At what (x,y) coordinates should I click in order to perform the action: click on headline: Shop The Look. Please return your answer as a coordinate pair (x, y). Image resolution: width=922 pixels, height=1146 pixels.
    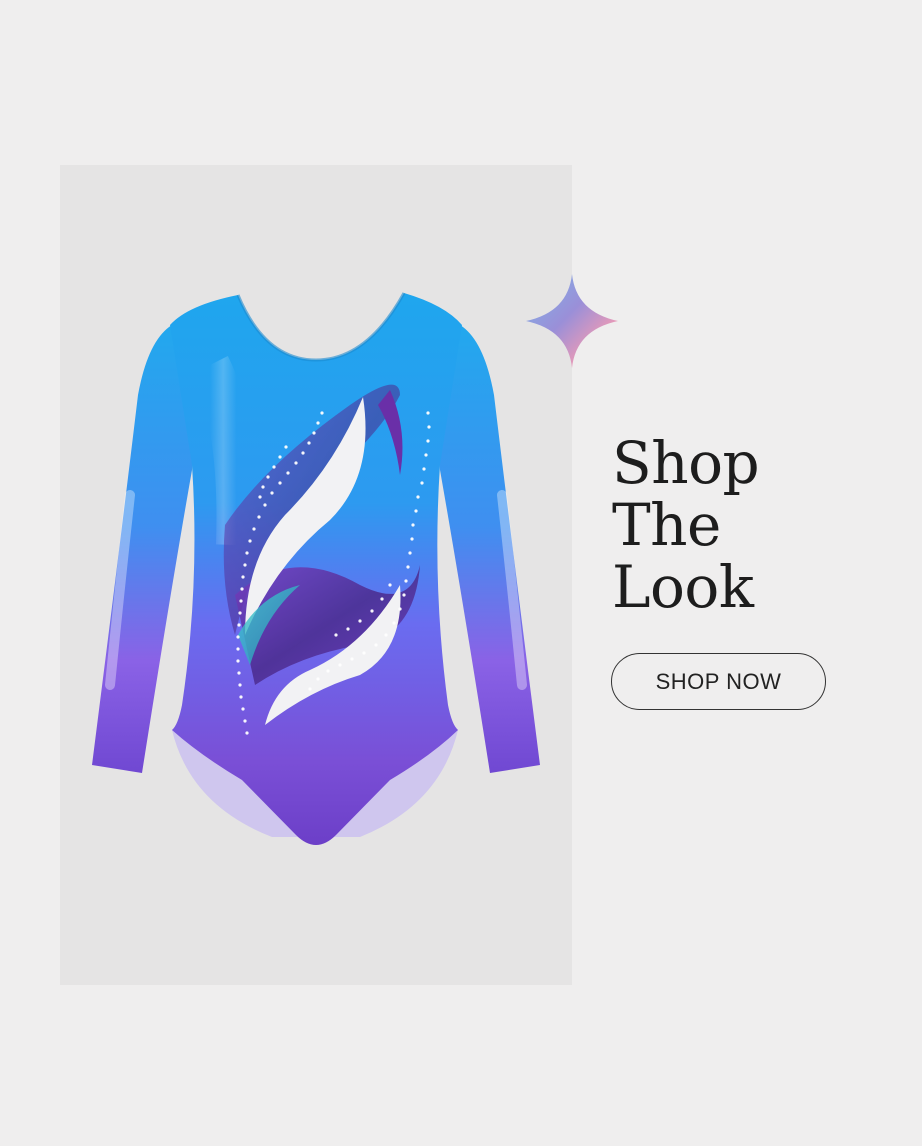
    Looking at the image, I should click on (752, 525).